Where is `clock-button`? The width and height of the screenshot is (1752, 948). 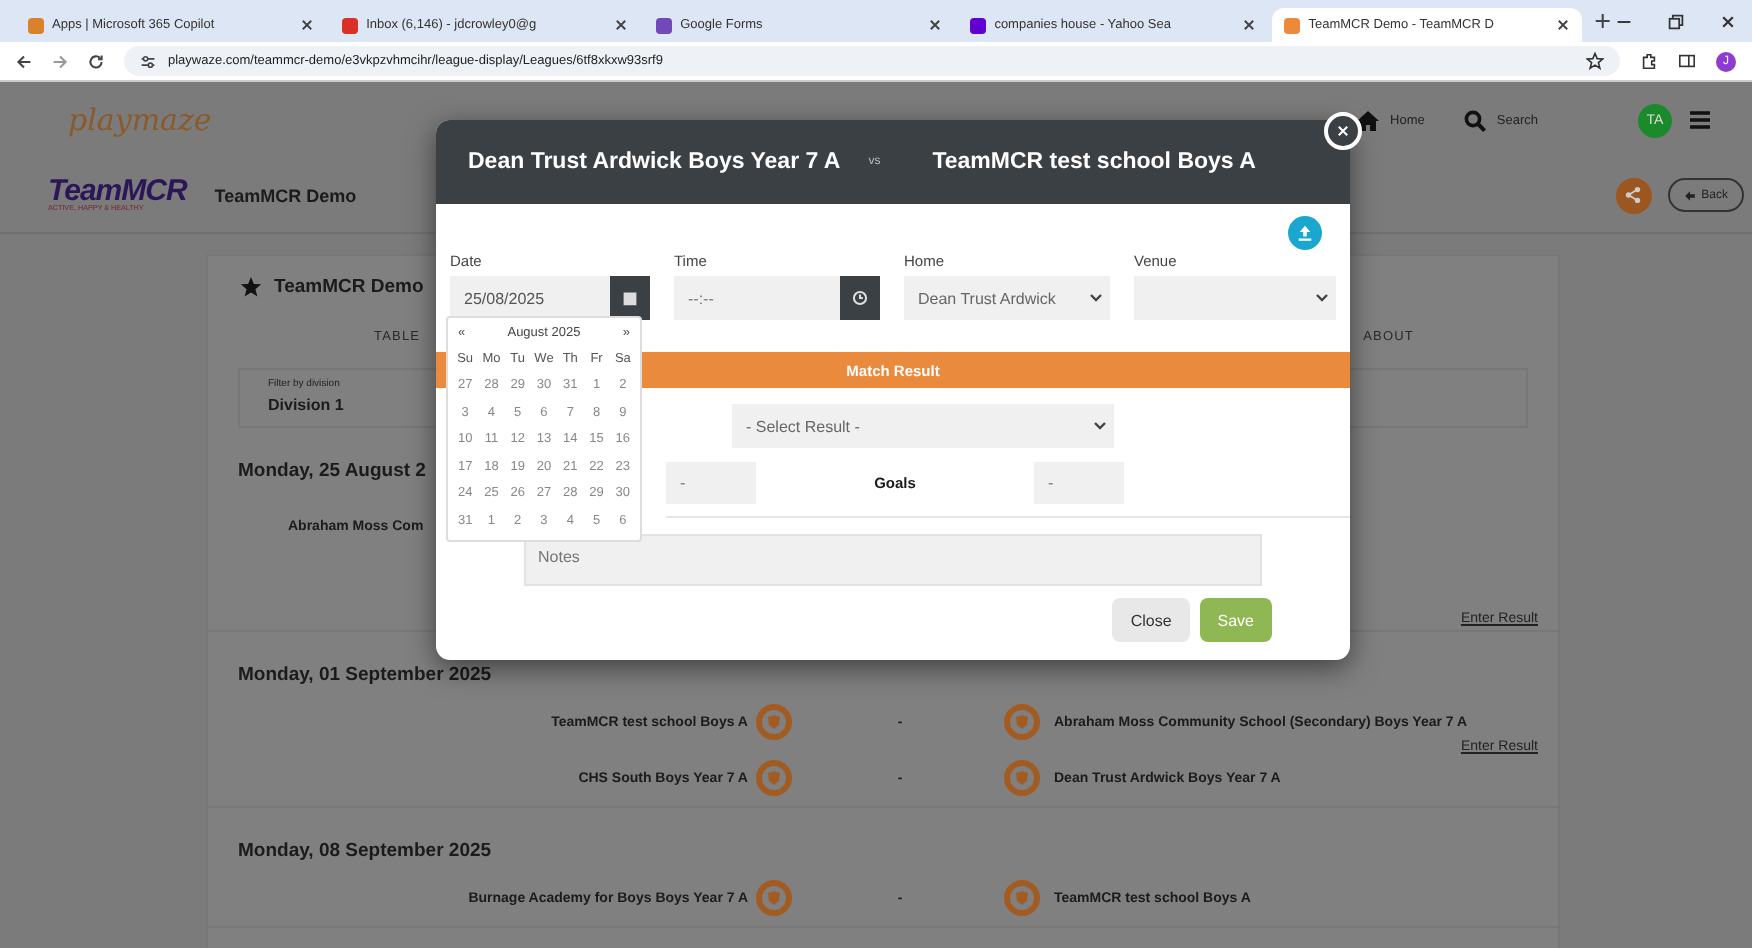
clock-button is located at coordinates (860, 298).